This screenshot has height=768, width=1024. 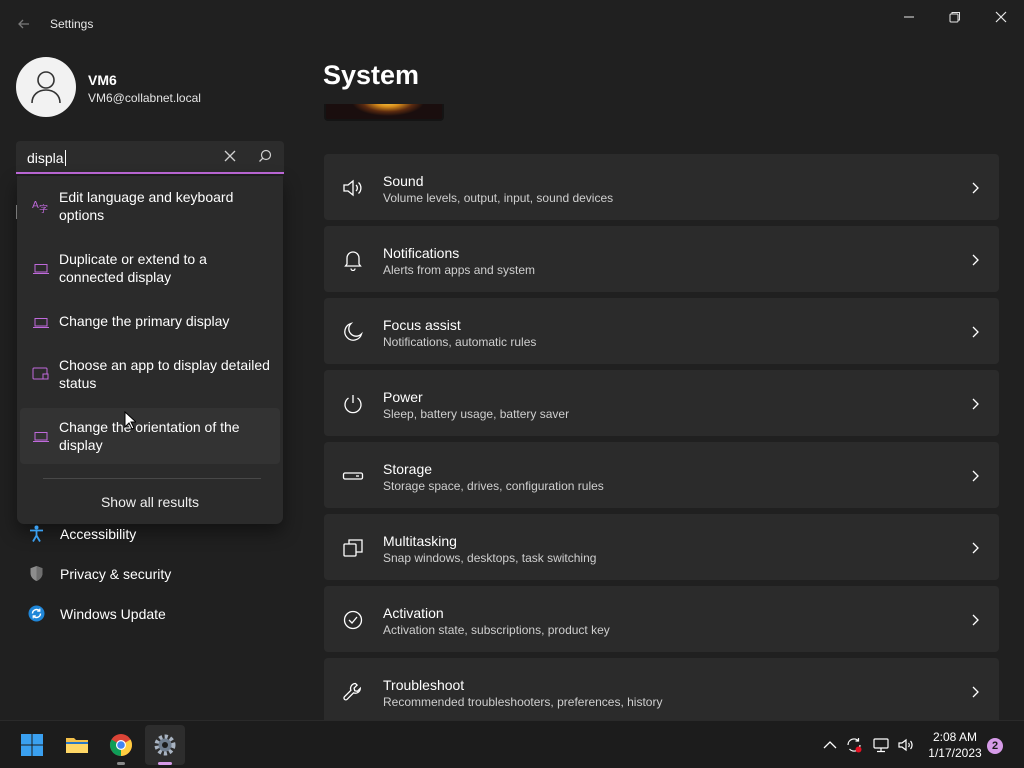 I want to click on lock-screen-status-icon, so click(x=41, y=374).